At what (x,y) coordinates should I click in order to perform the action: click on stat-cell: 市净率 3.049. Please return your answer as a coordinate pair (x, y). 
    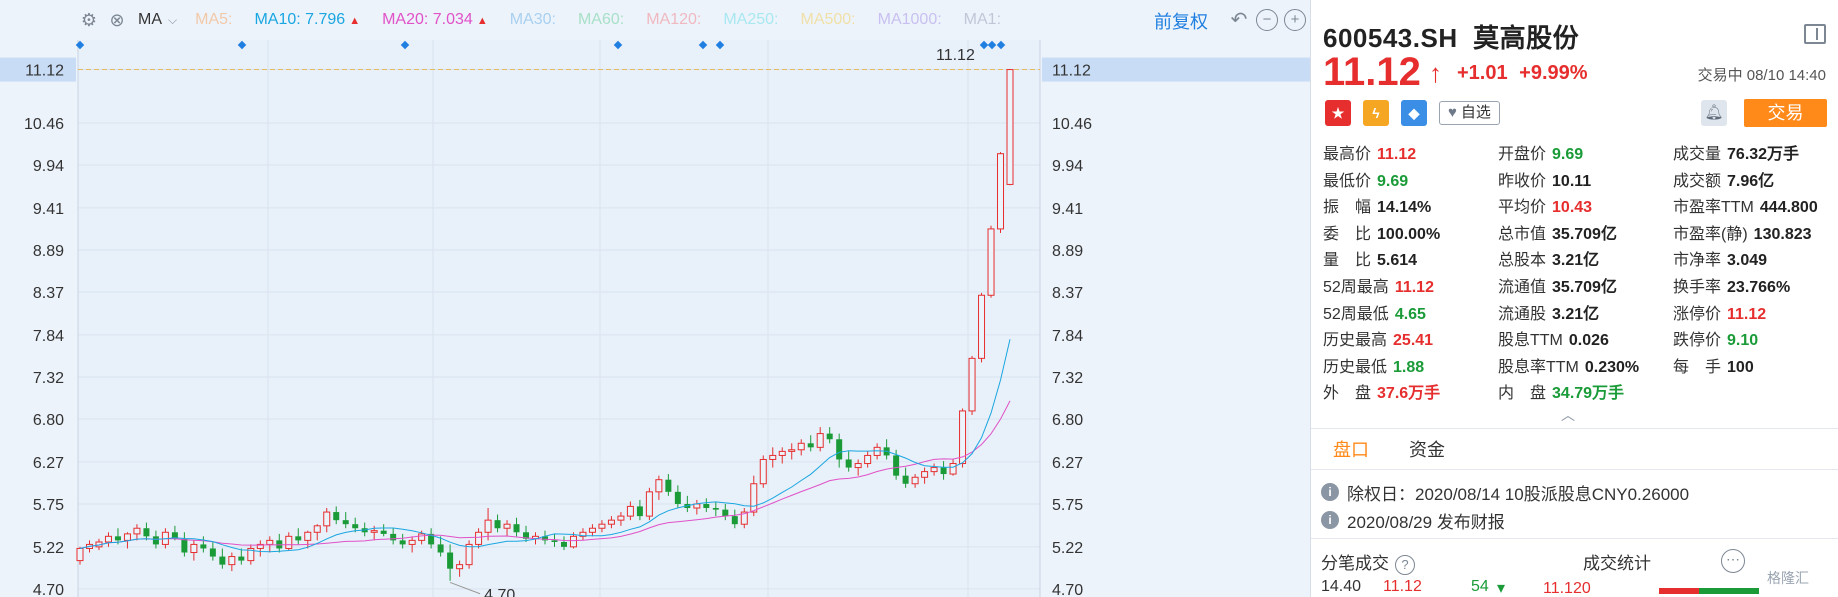
    Looking at the image, I should click on (1753, 259).